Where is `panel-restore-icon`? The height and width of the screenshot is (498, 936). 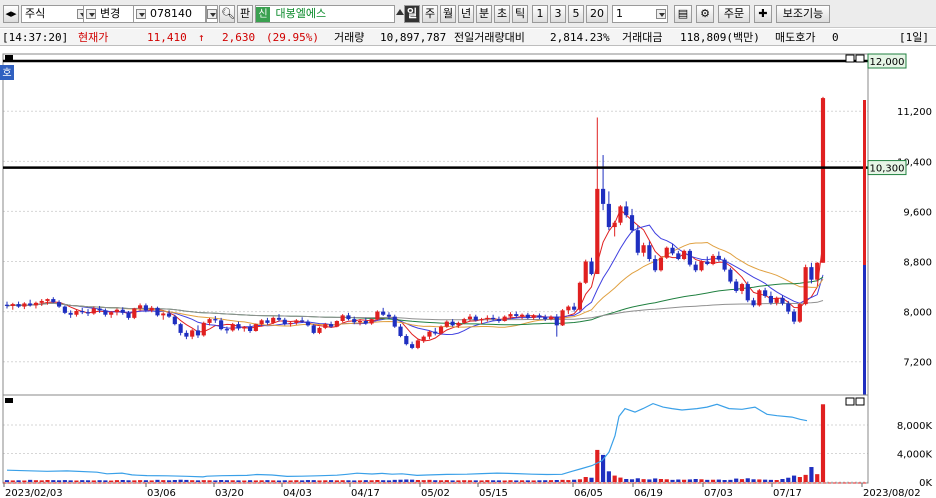 panel-restore-icon is located at coordinates (850, 58).